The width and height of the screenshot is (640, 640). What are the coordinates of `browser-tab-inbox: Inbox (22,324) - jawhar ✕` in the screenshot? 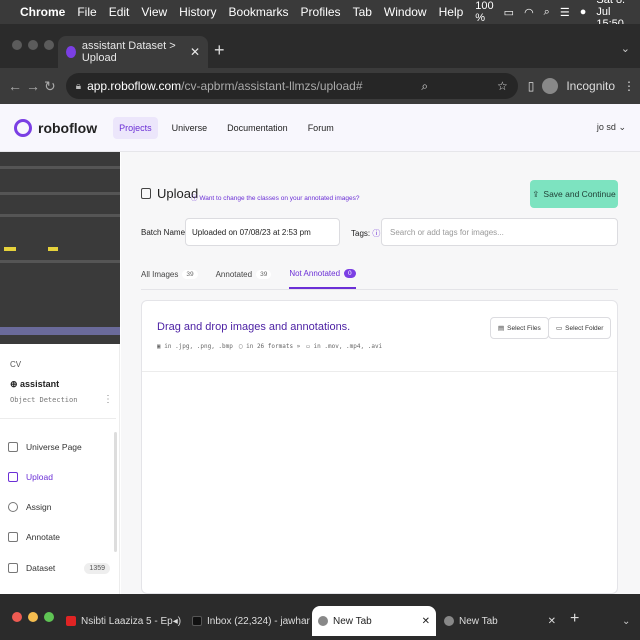 It's located at (248, 621).